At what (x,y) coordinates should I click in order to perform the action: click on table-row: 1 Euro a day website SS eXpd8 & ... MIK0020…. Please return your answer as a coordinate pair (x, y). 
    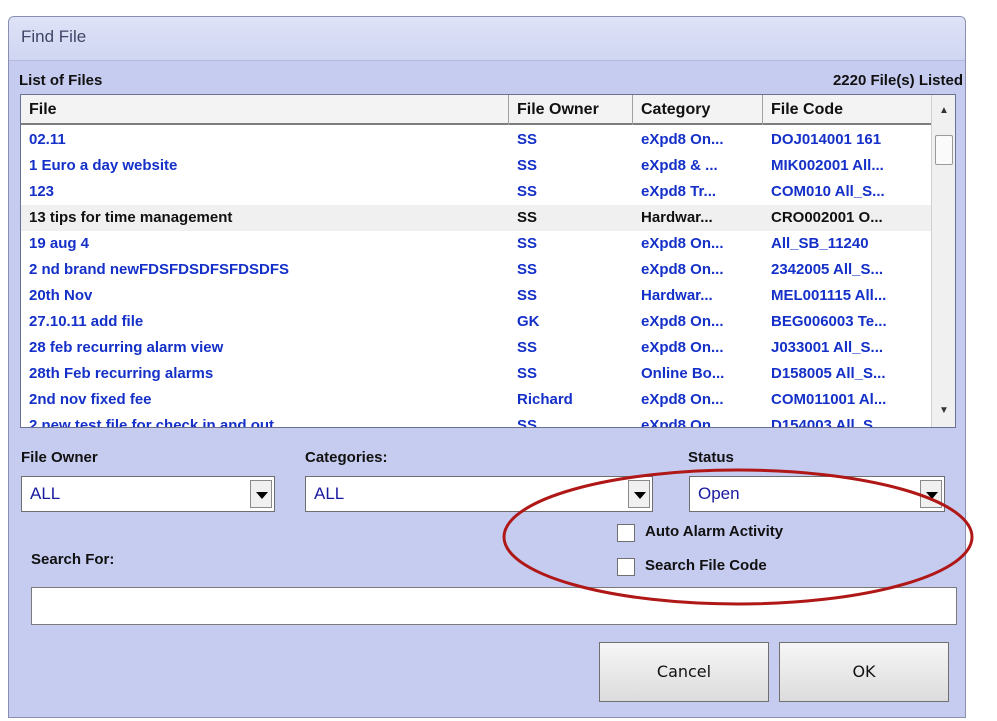
    Looking at the image, I should click on (477, 166).